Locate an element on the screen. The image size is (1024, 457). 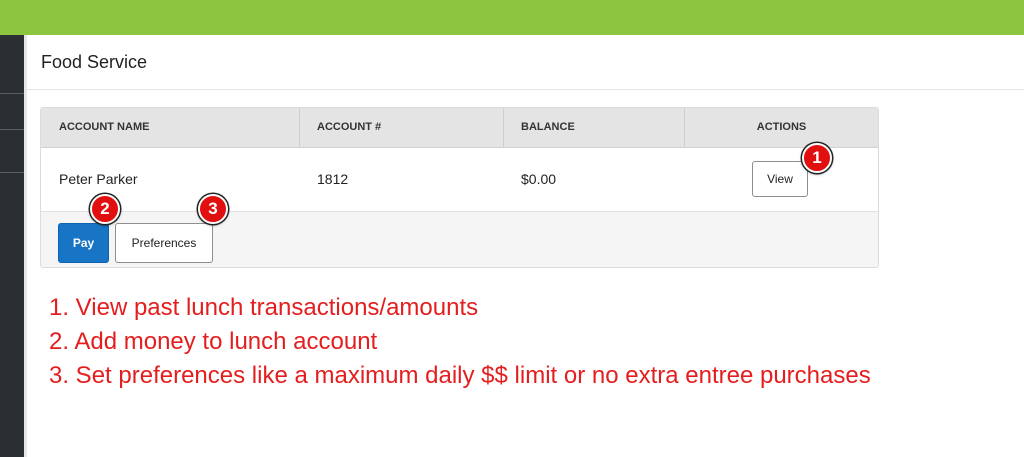
preferences-button: Preferences is located at coordinates (164, 243).